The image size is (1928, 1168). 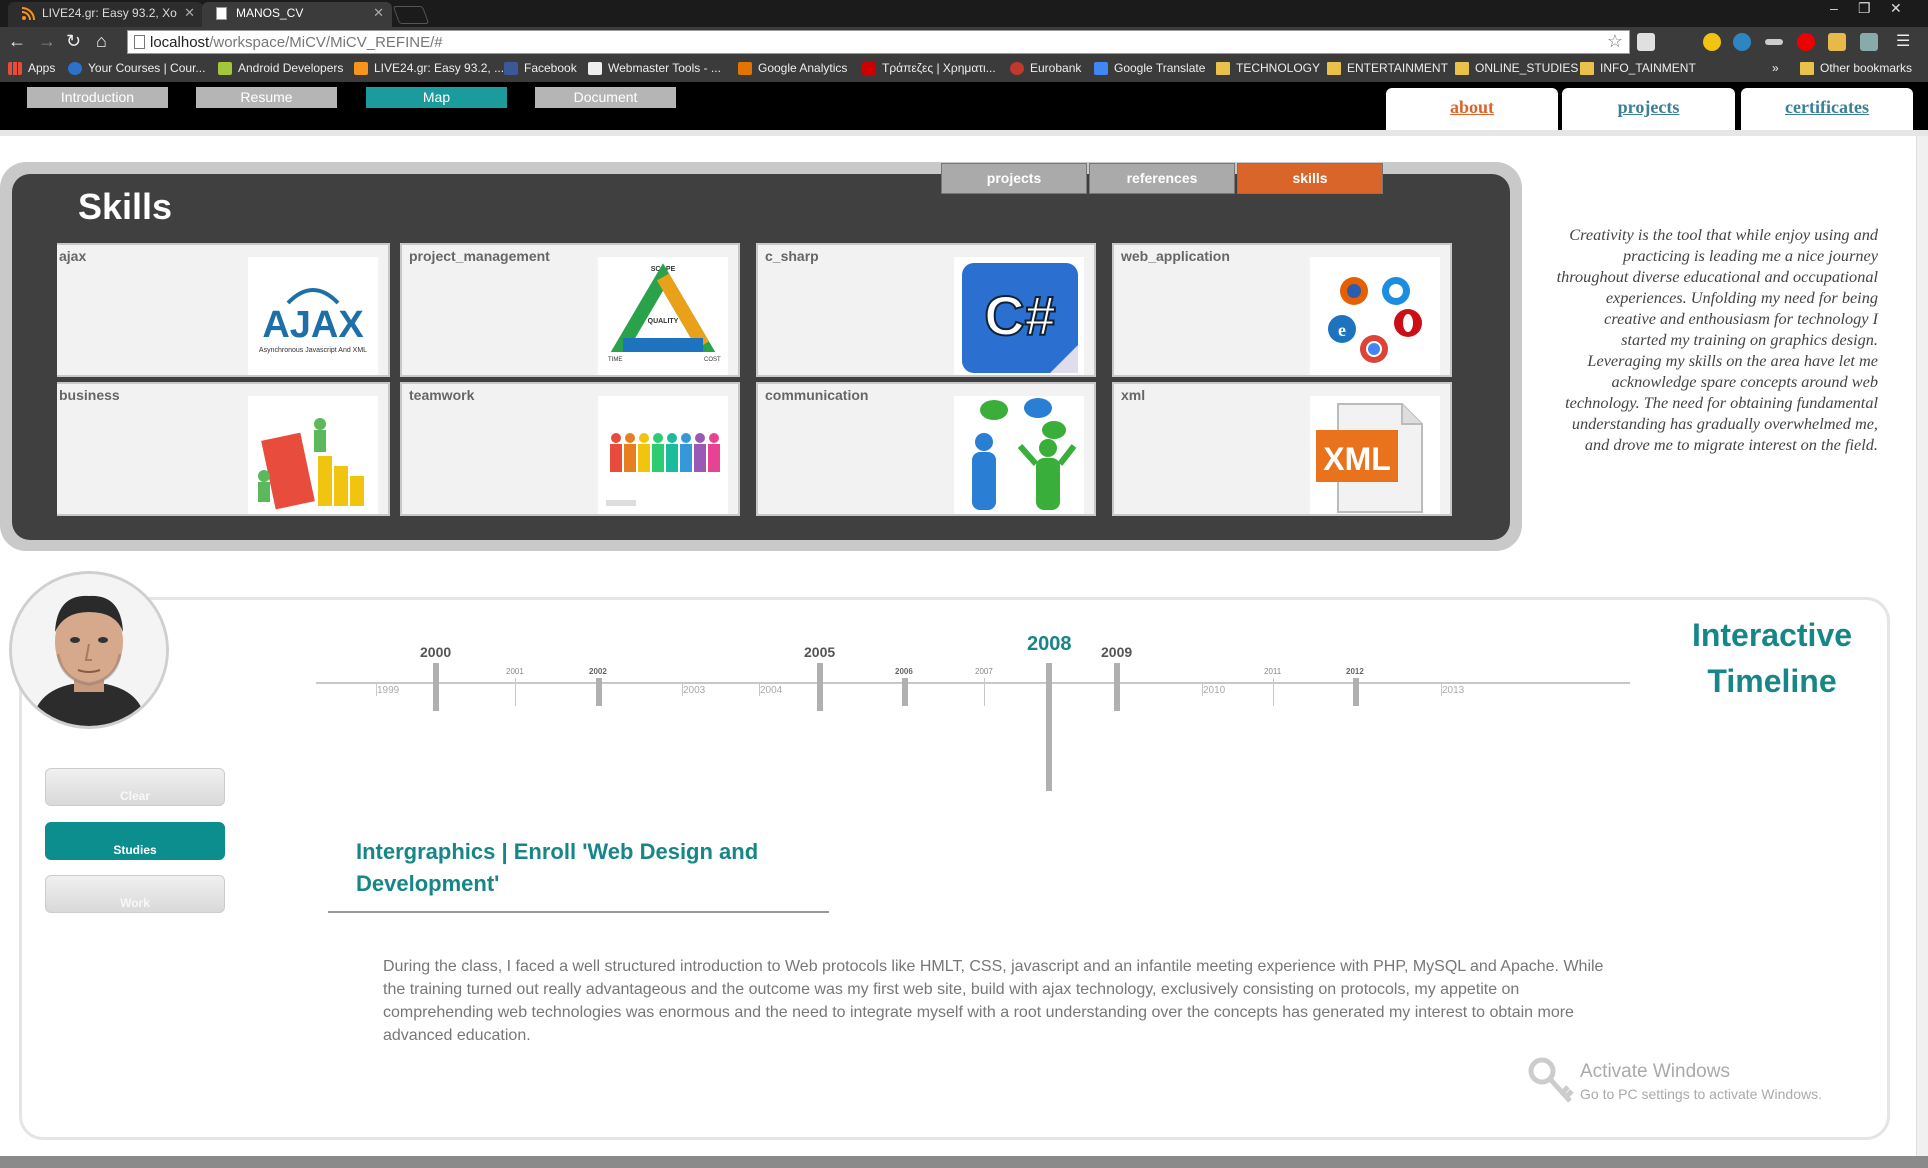 What do you see at coordinates (47, 41) in the screenshot?
I see `forward-icon: →` at bounding box center [47, 41].